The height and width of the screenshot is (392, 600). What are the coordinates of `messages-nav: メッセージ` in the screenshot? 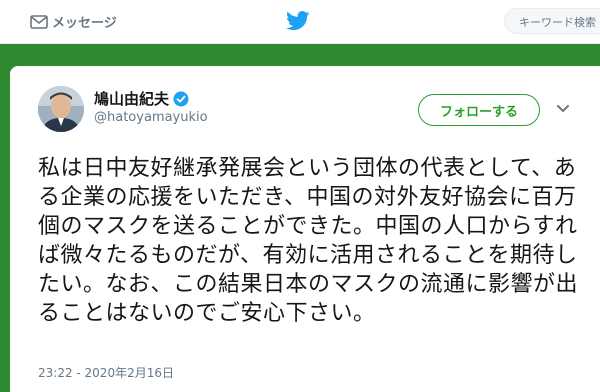 It's located at (73, 21).